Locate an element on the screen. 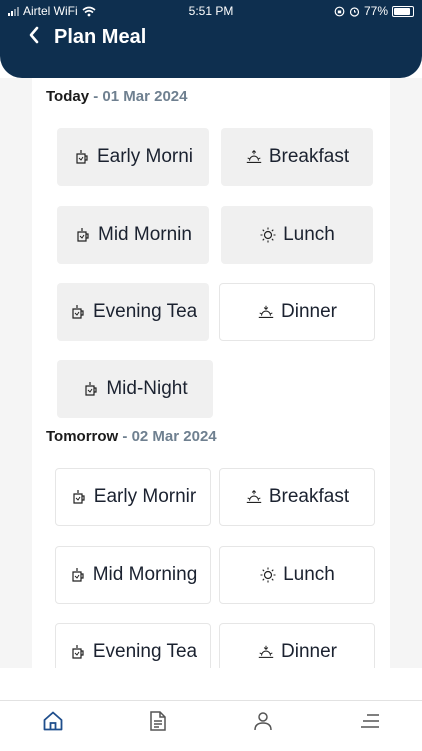  profile-icon is located at coordinates (263, 721).